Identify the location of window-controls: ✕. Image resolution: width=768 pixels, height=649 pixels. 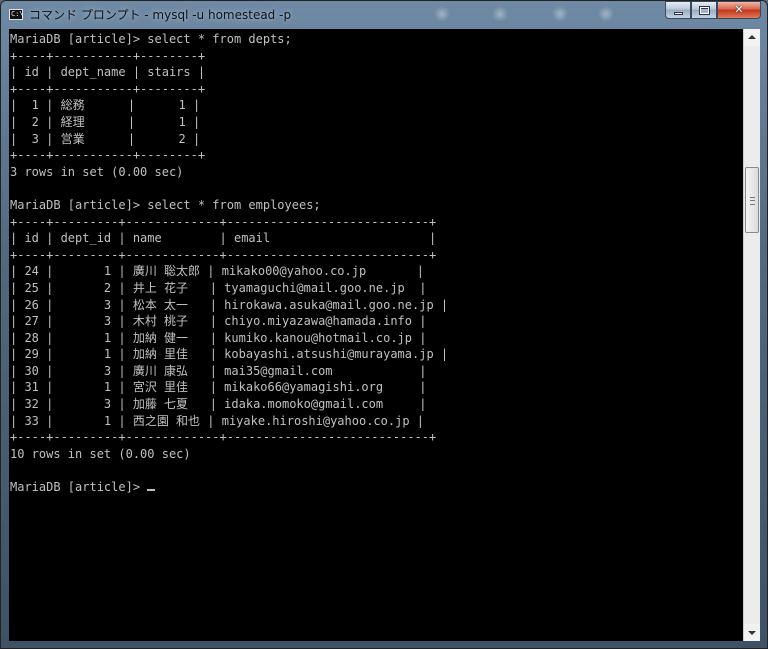
(713, 10).